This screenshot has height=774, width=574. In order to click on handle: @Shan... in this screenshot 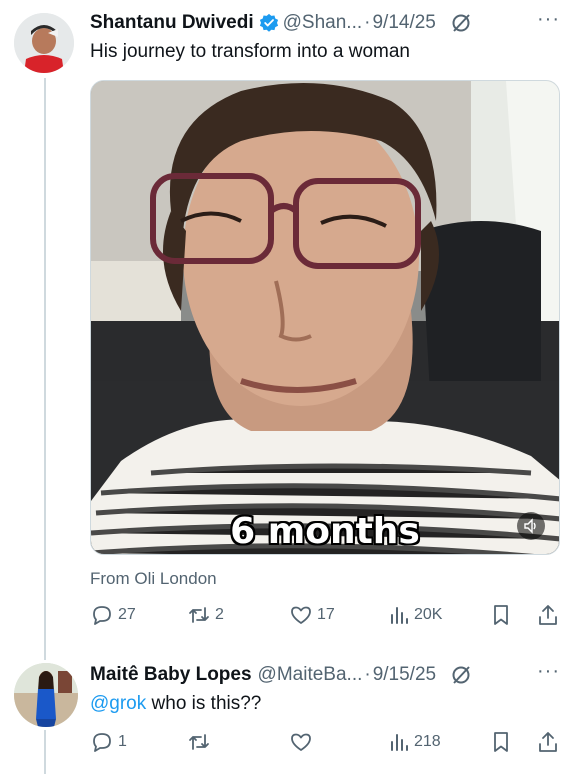, I will do `click(323, 23)`.